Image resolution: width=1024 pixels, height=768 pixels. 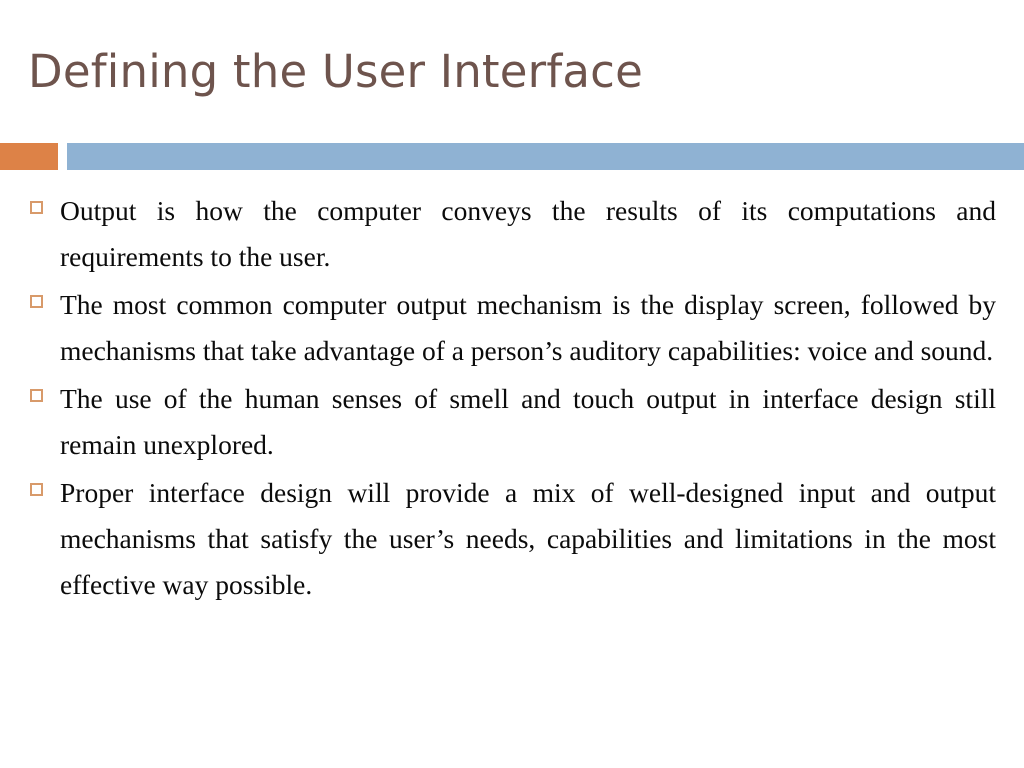 I want to click on page-title: Defining the User Interface, so click(x=335, y=71).